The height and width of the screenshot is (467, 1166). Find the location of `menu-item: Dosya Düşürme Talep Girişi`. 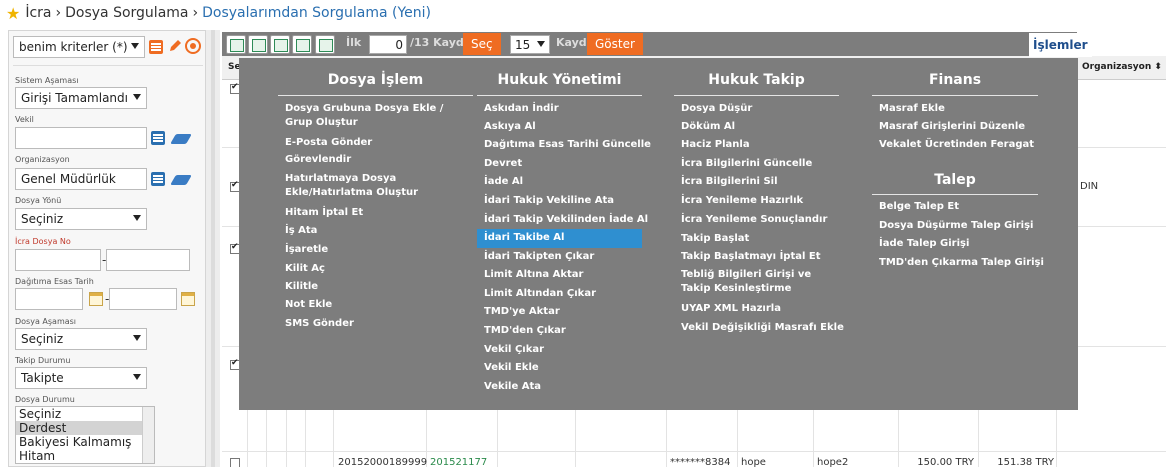

menu-item: Dosya Düşürme Talep Girişi is located at coordinates (955, 226).